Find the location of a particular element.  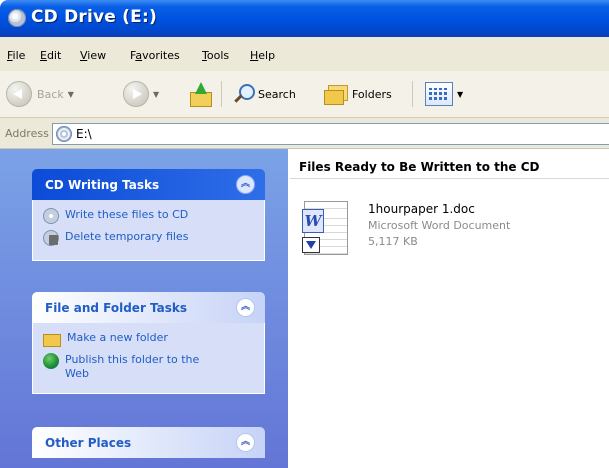

file-name: 1hourpaper 1.doc is located at coordinates (421, 209).